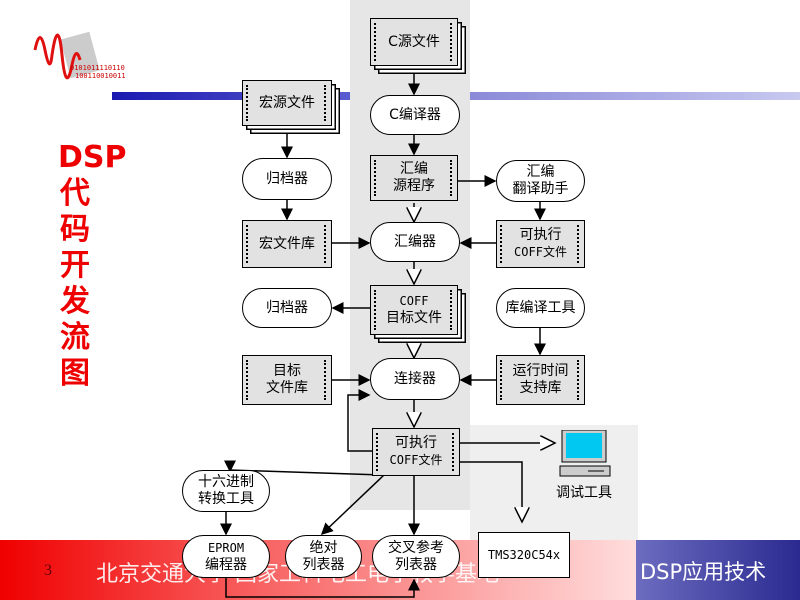 This screenshot has height=600, width=800. I want to click on node-hex-converter: 十六进制 转换工具, so click(226, 491).